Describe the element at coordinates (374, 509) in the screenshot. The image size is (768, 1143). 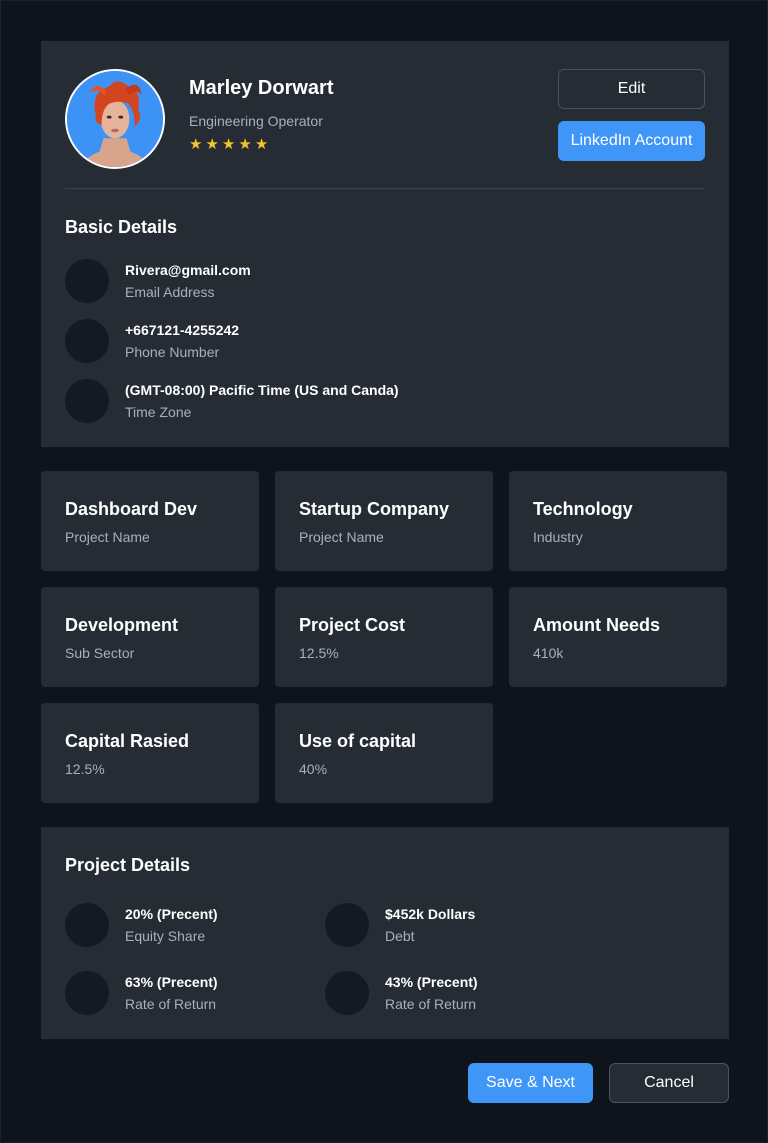
I see `card-title: Startup Company` at that location.